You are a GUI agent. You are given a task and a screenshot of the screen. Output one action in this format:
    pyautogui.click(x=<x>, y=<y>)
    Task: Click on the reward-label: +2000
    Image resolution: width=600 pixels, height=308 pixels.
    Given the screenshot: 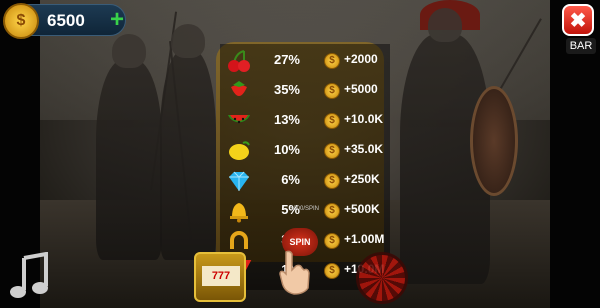 What is the action you would take?
    pyautogui.click(x=361, y=59)
    